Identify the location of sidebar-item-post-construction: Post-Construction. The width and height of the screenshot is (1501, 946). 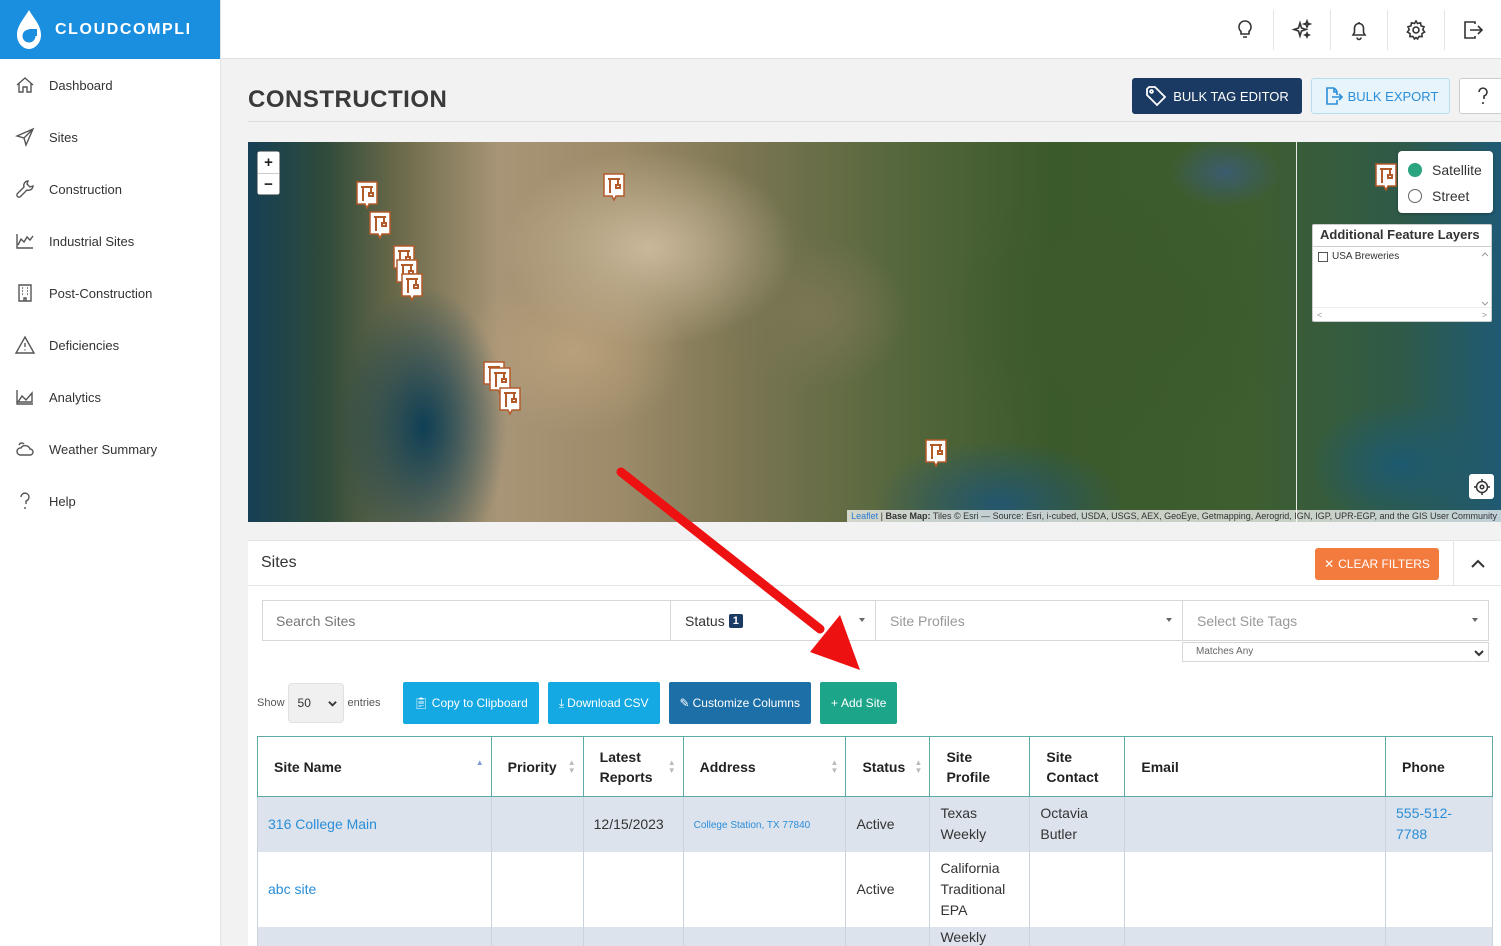
(110, 293).